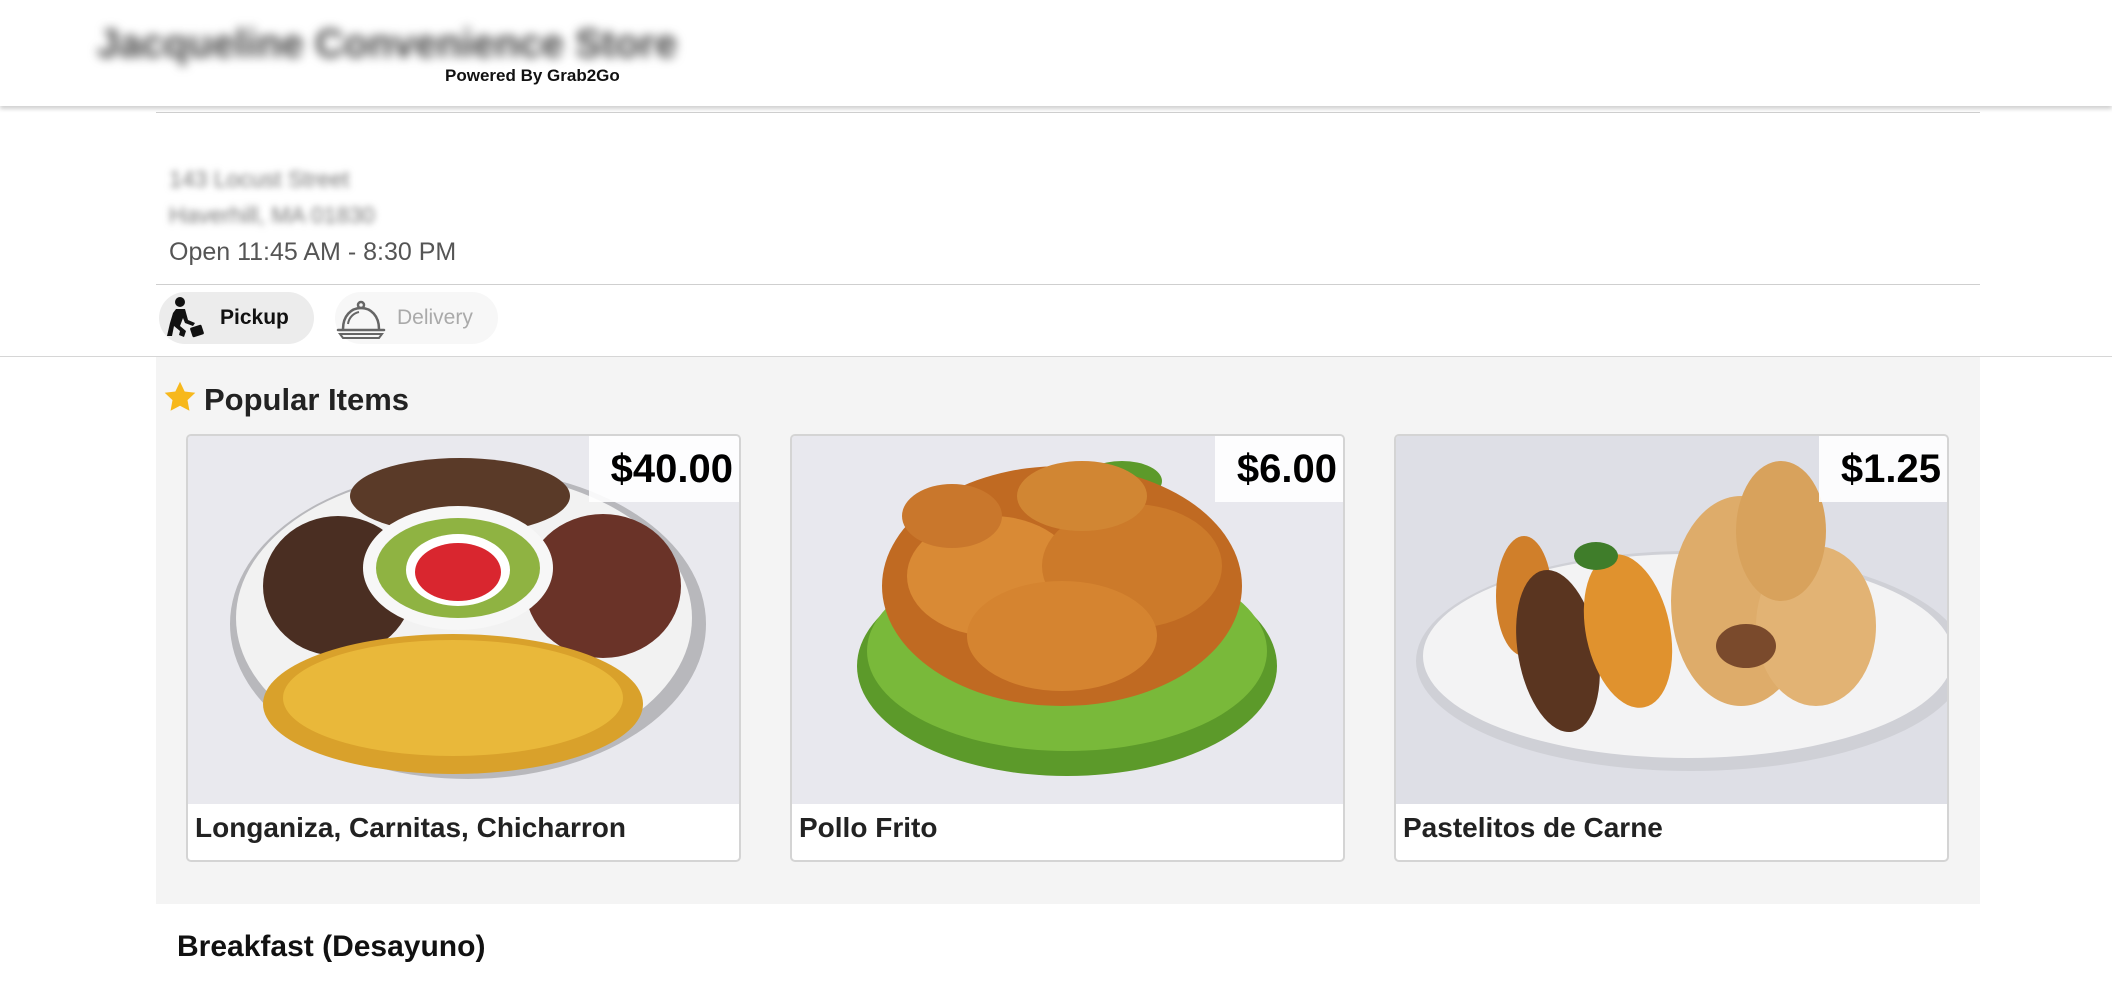  What do you see at coordinates (313, 252) in the screenshot?
I see `store-hours: Open 11:45 AM - 8:30 PM` at bounding box center [313, 252].